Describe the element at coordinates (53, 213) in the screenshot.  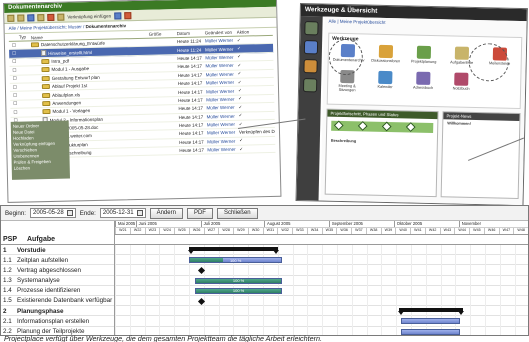
I see `begin-date-input: 2005-05-28` at that location.